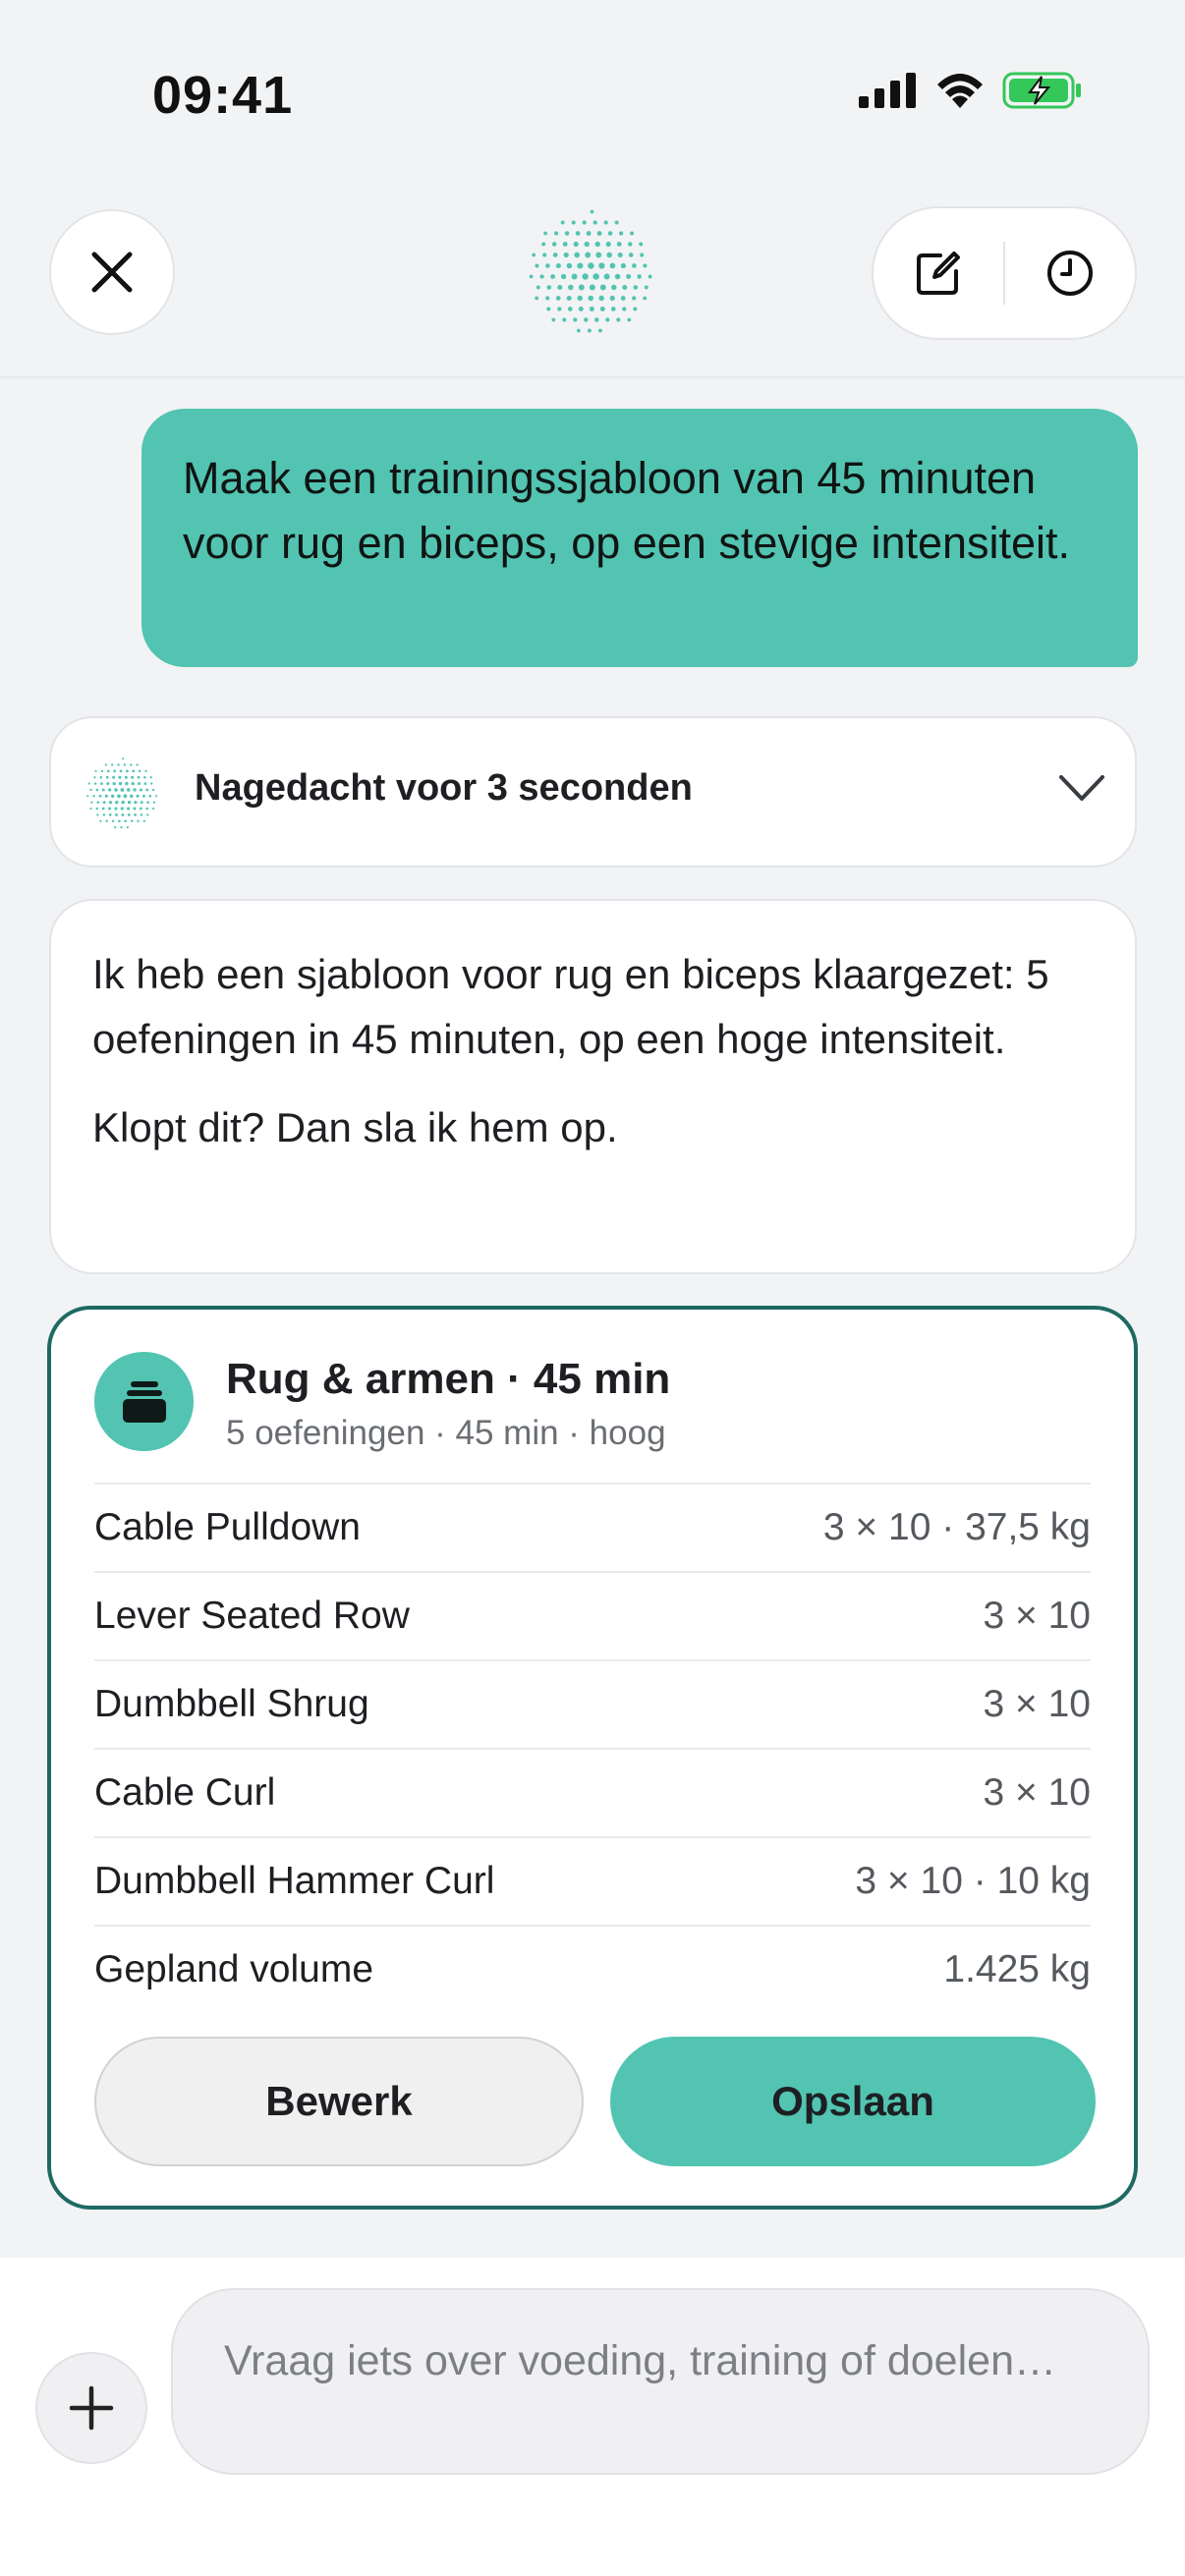 The image size is (1185, 2576). I want to click on history-button, so click(1070, 273).